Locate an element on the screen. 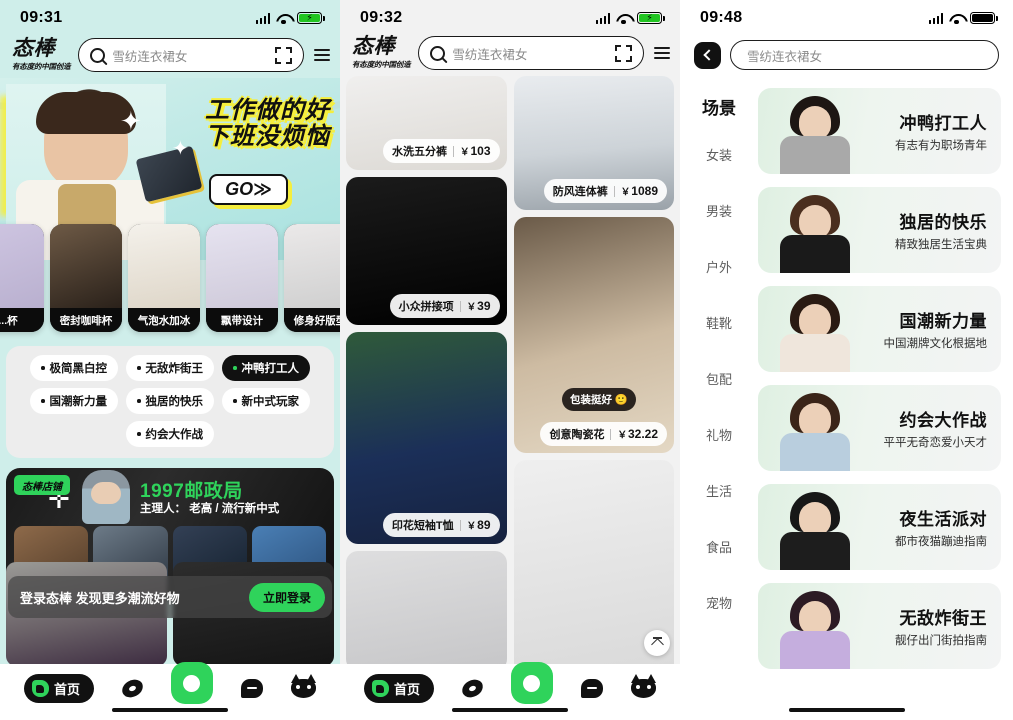 The height and width of the screenshot is (720, 1013). tag-label: 冲鸭打工人 is located at coordinates (270, 369).